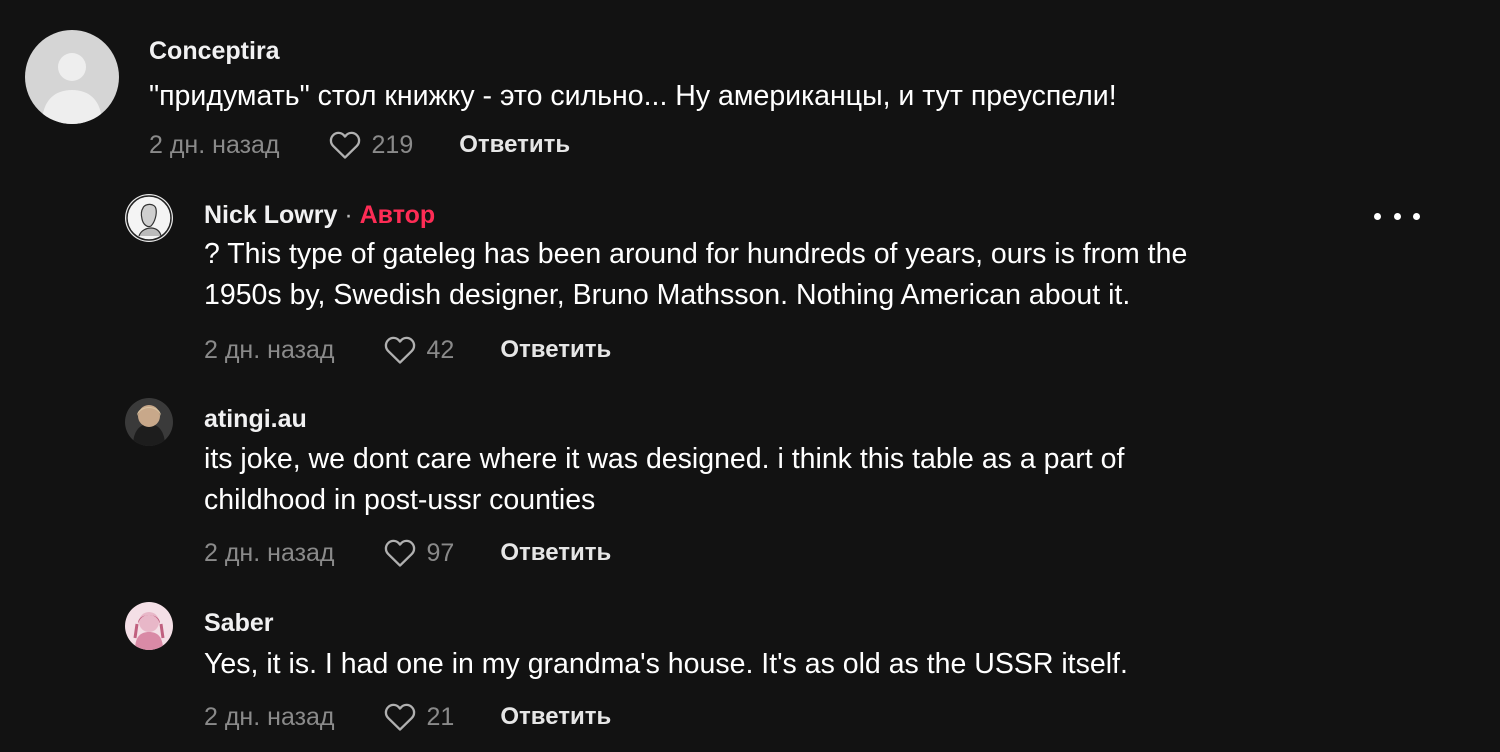  Describe the element at coordinates (419, 553) in the screenshot. I see `like-button: 97` at that location.